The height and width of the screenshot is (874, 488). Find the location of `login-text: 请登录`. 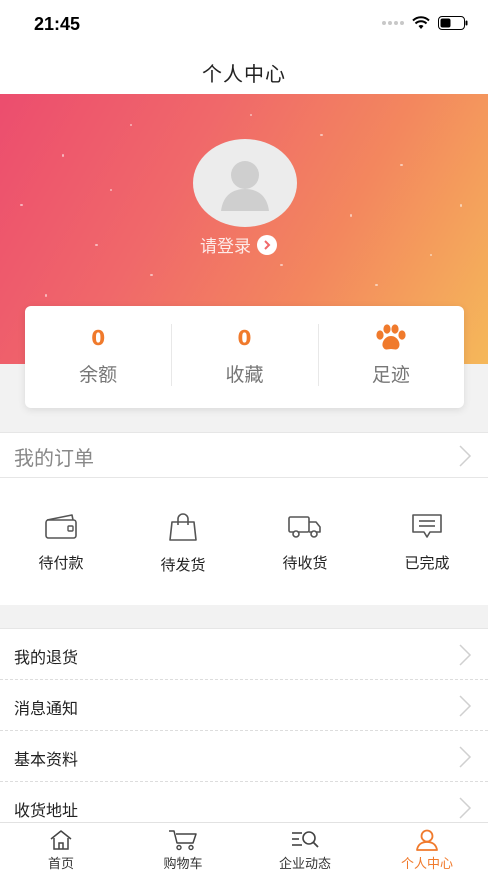

login-text: 请登录 is located at coordinates (225, 247).